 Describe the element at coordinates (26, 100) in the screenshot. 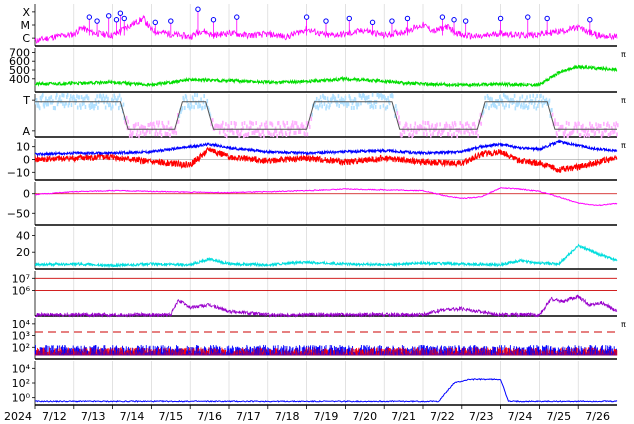

I see `panel-sector-tick-label: T` at that location.